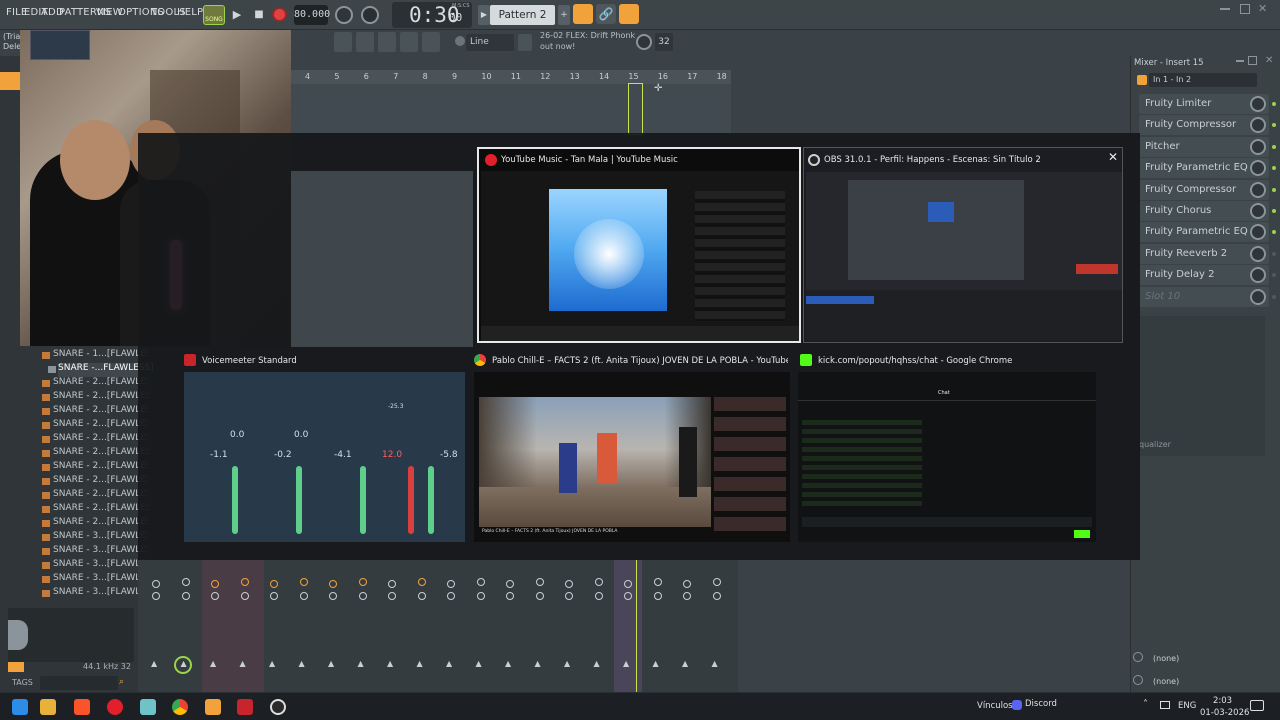 The image size is (1280, 720). Describe the element at coordinates (606, 14) in the screenshot. I see `link-icon: 🔗` at that location.